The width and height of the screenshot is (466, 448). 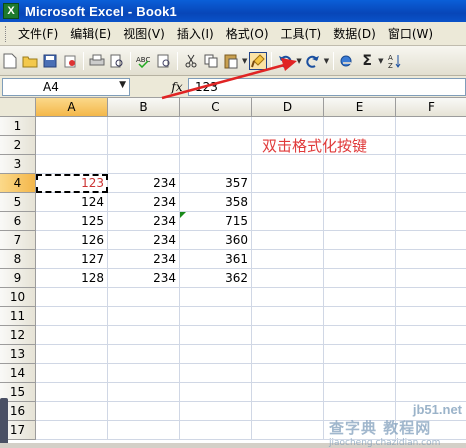 What do you see at coordinates (97, 61) in the screenshot?
I see `print-icon` at bounding box center [97, 61].